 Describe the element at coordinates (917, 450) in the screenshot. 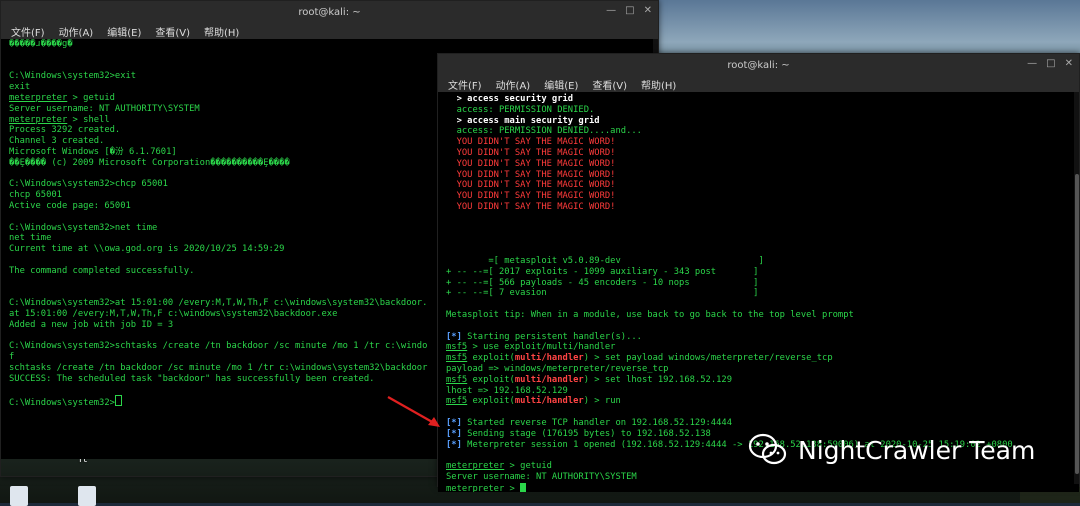

I see `watermark-text: NightCrawler Team` at that location.